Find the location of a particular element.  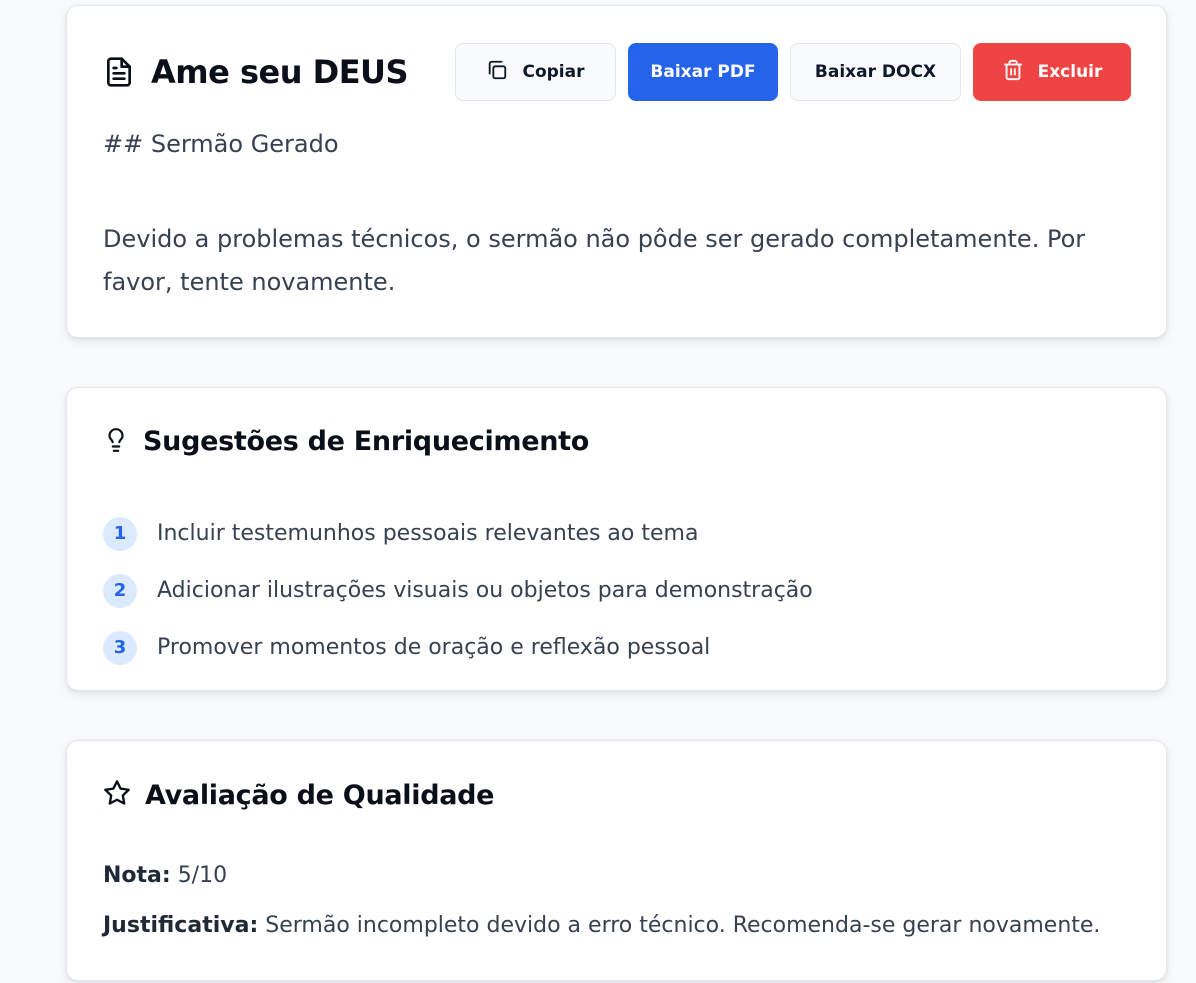

star-icon is located at coordinates (117, 795).